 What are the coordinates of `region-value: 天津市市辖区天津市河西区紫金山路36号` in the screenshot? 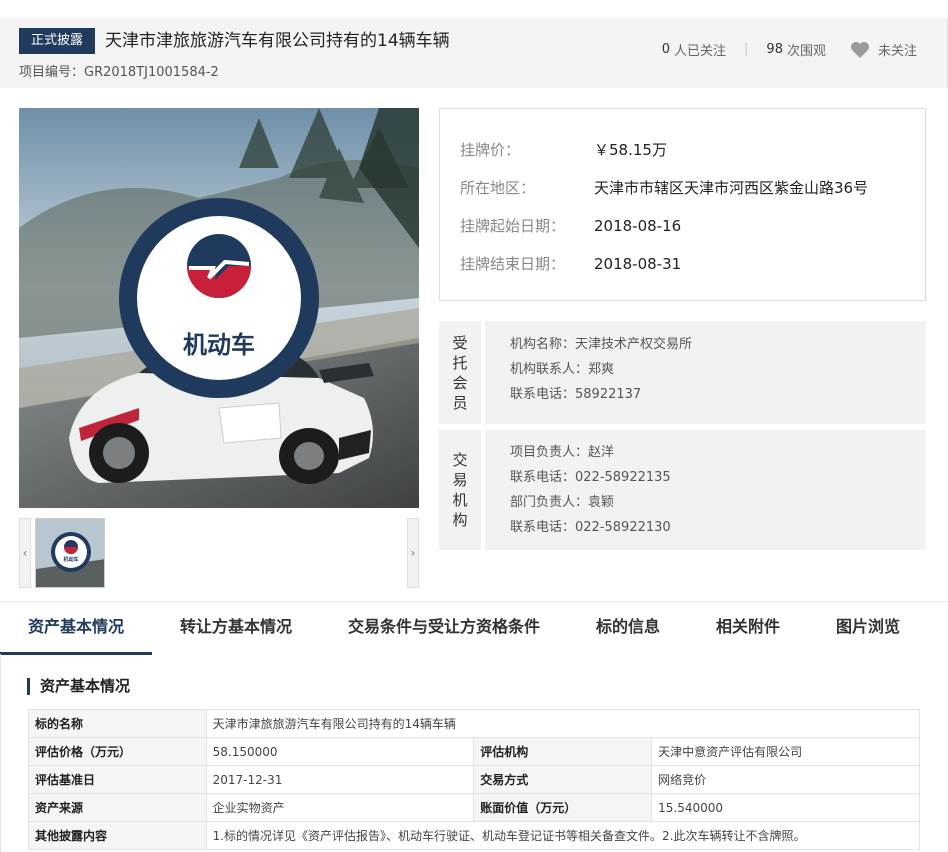 It's located at (731, 188).